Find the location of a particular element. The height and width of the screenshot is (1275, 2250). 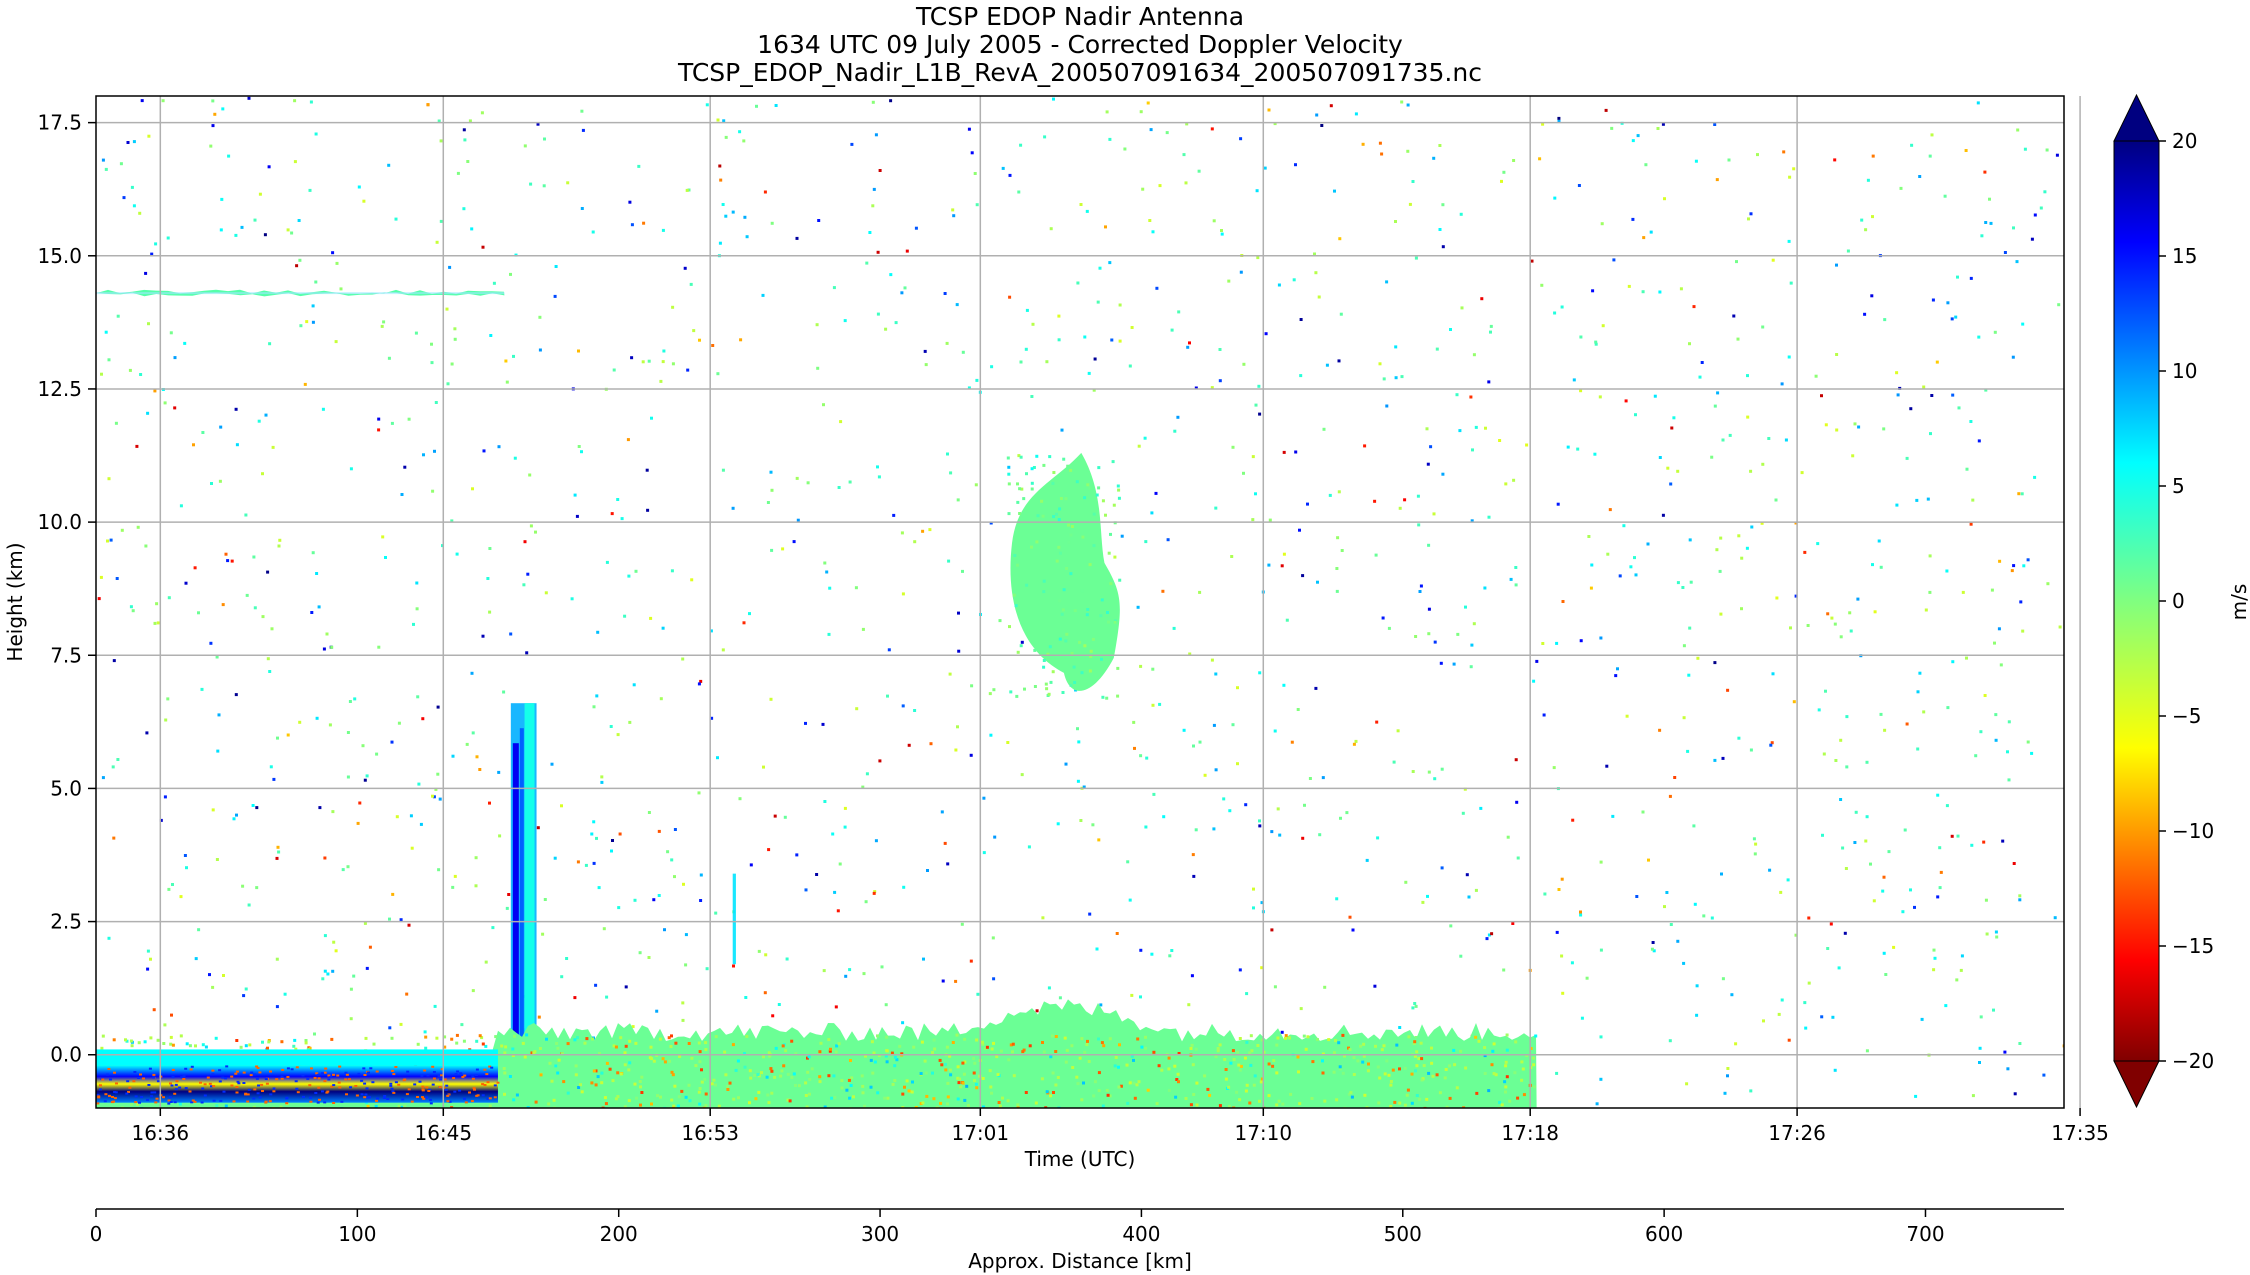

distance-tick-label: 500 is located at coordinates (1403, 1234).